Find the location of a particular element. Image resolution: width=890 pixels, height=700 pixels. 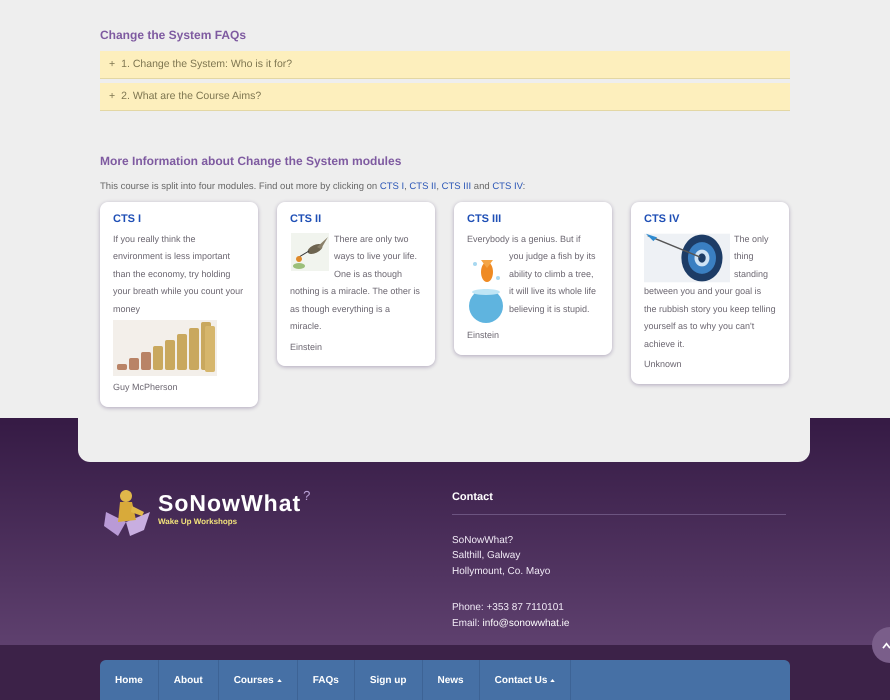

quote-text: The only thing standing is located at coordinates (752, 256).